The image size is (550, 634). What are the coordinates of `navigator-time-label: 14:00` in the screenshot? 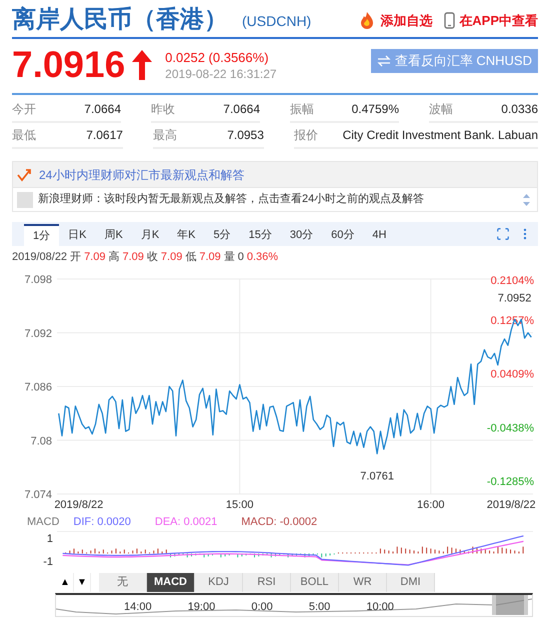 It's located at (138, 607).